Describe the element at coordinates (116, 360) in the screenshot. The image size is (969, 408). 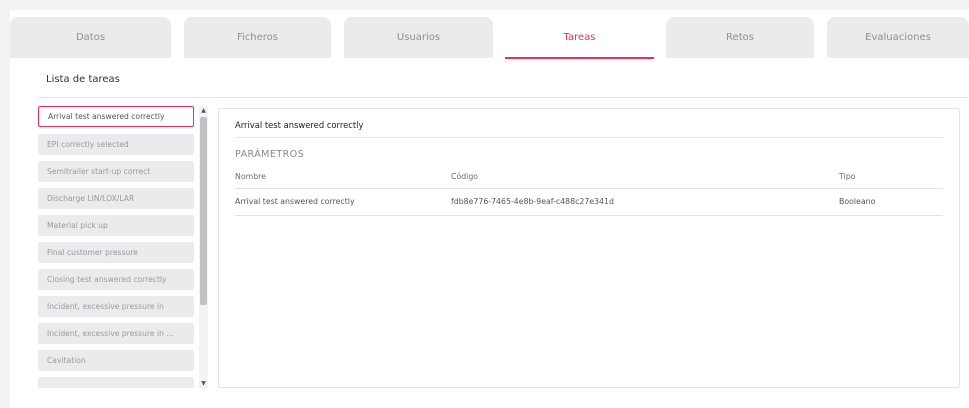
I see `task-item: Cavitation` at that location.